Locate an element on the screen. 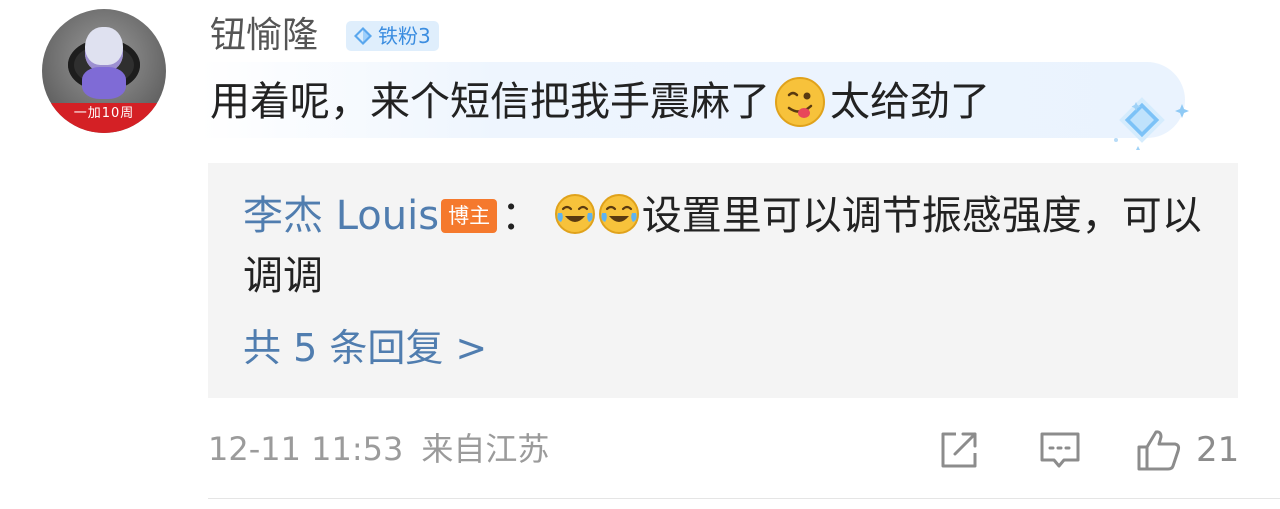 This screenshot has width=1280, height=509. share-button is located at coordinates (959, 450).